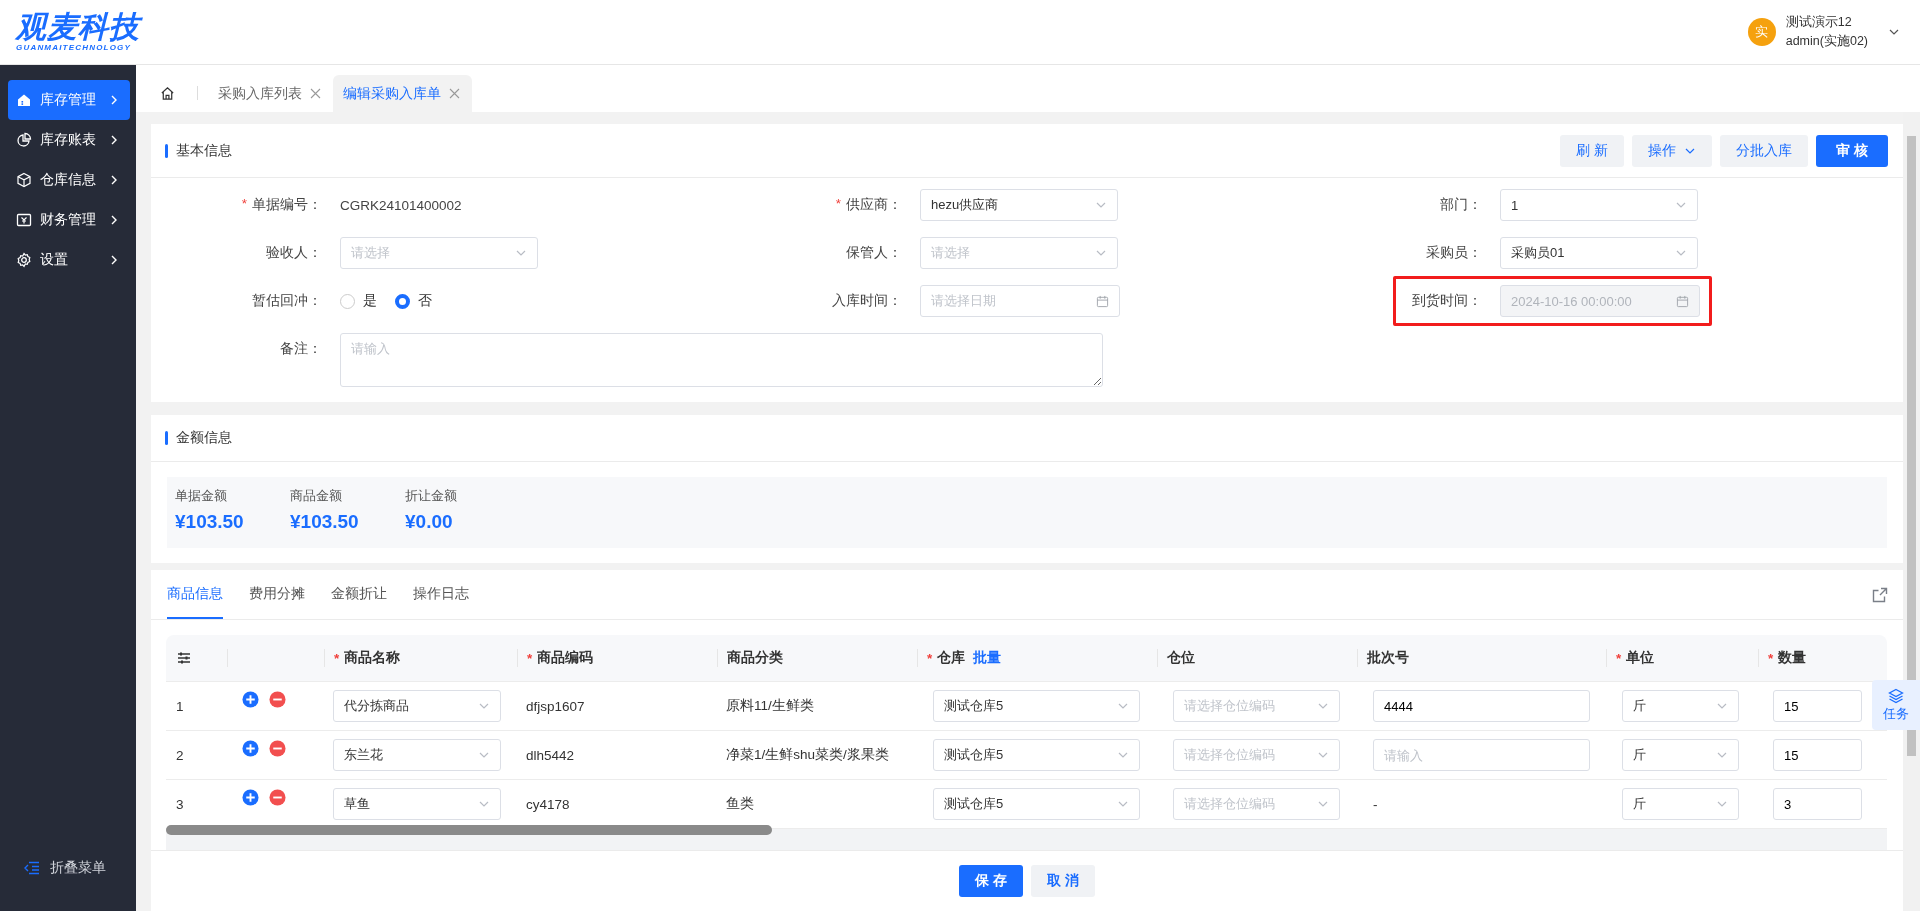  I want to click on table-cell: 原料11/生鲜类, so click(770, 706).